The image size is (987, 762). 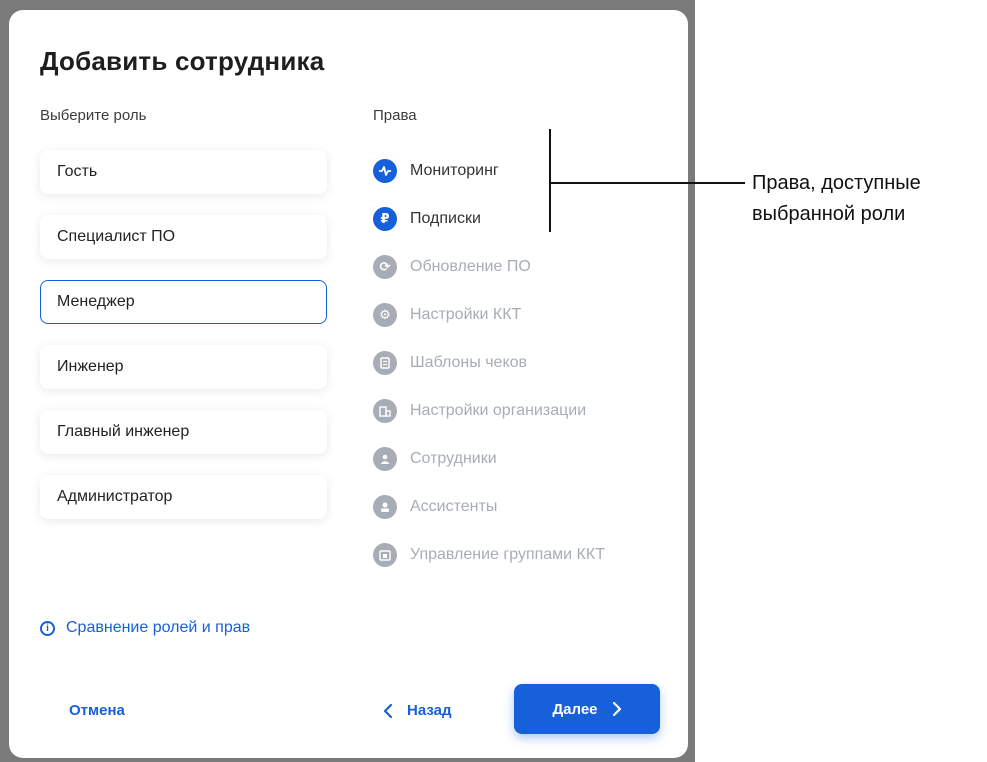 What do you see at coordinates (115, 496) in the screenshot?
I see `role-label: Администратор` at bounding box center [115, 496].